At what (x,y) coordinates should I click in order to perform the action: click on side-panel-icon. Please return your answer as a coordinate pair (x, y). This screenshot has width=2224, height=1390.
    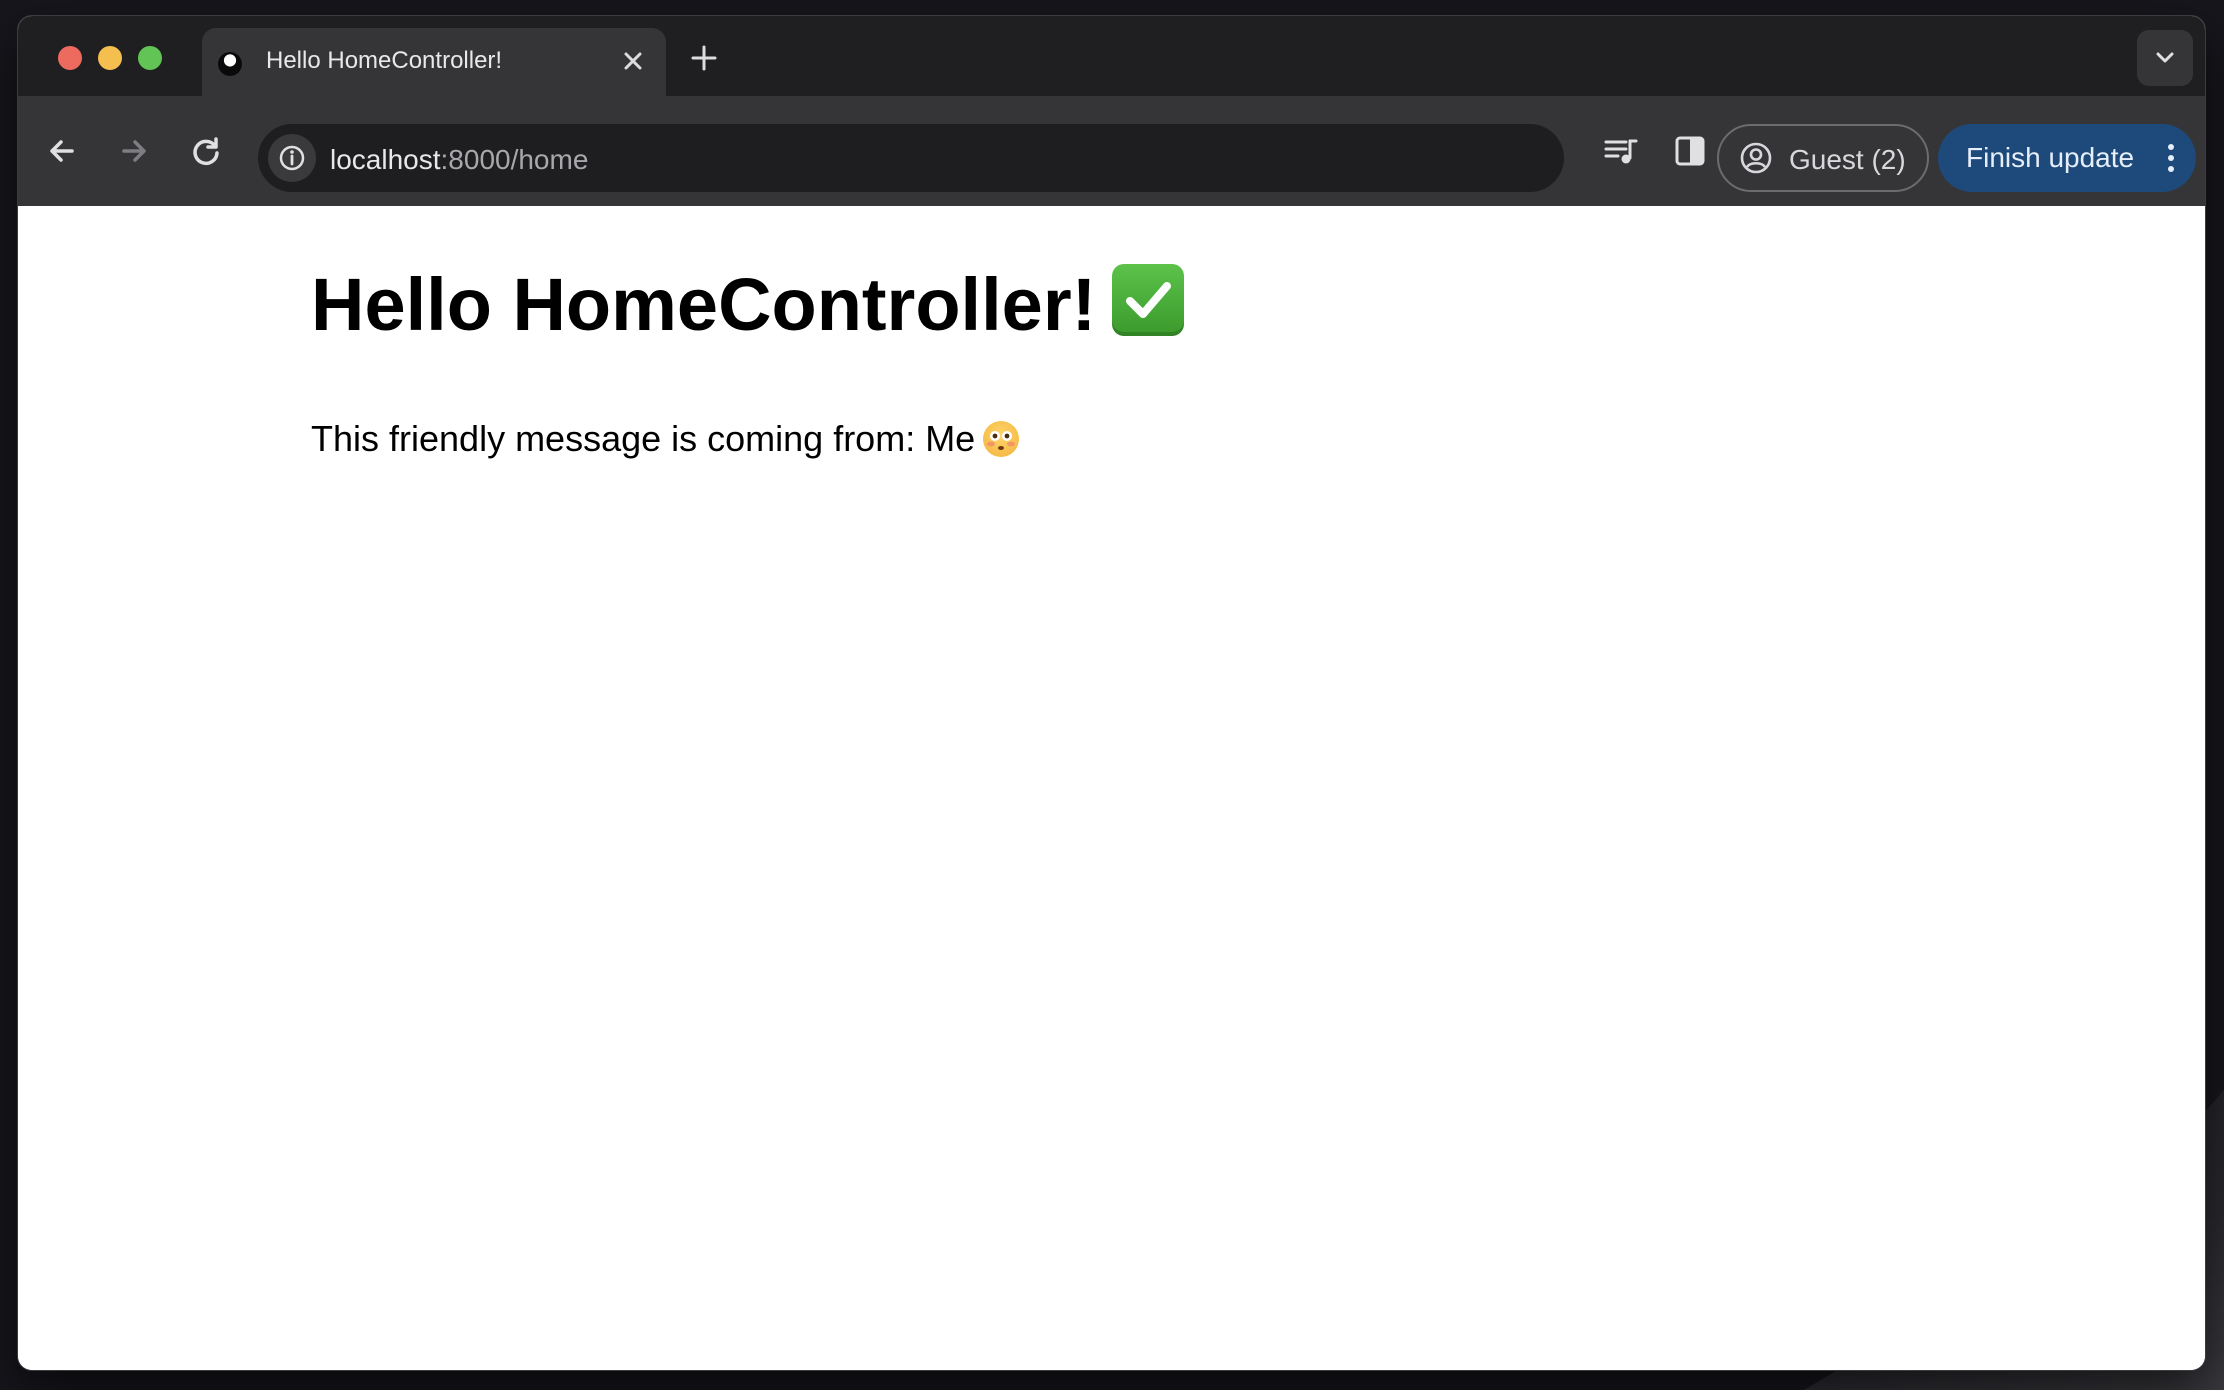
    Looking at the image, I should click on (1690, 151).